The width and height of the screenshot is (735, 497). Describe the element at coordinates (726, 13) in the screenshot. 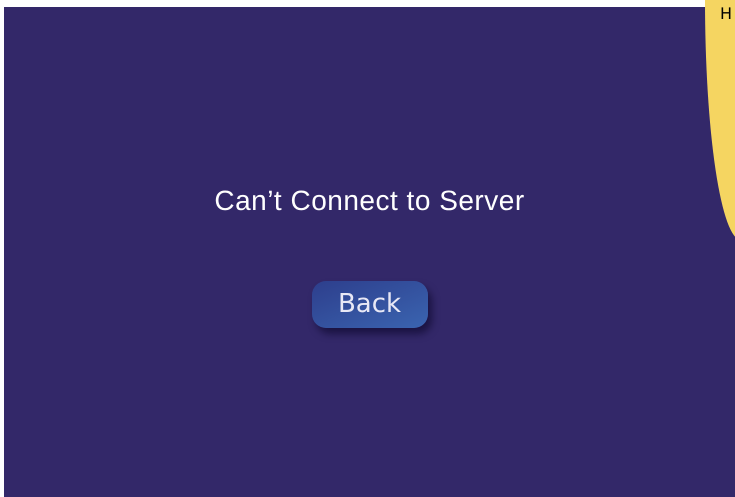

I see `side-note-text: H` at that location.